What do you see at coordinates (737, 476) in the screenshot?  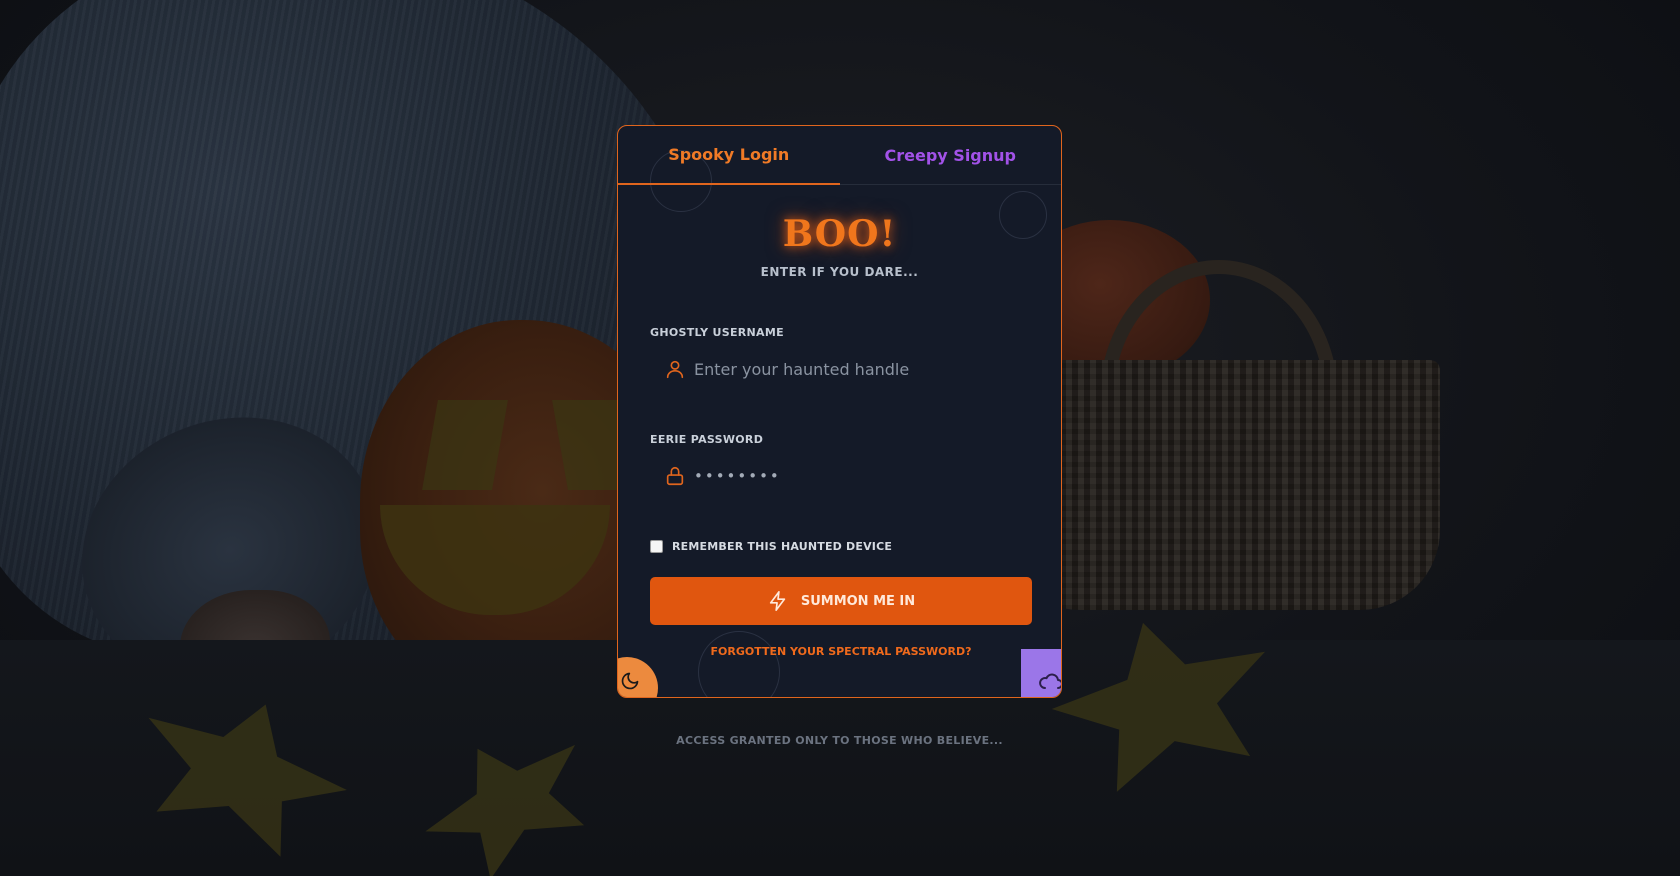 I see `password-input: ••••••••` at bounding box center [737, 476].